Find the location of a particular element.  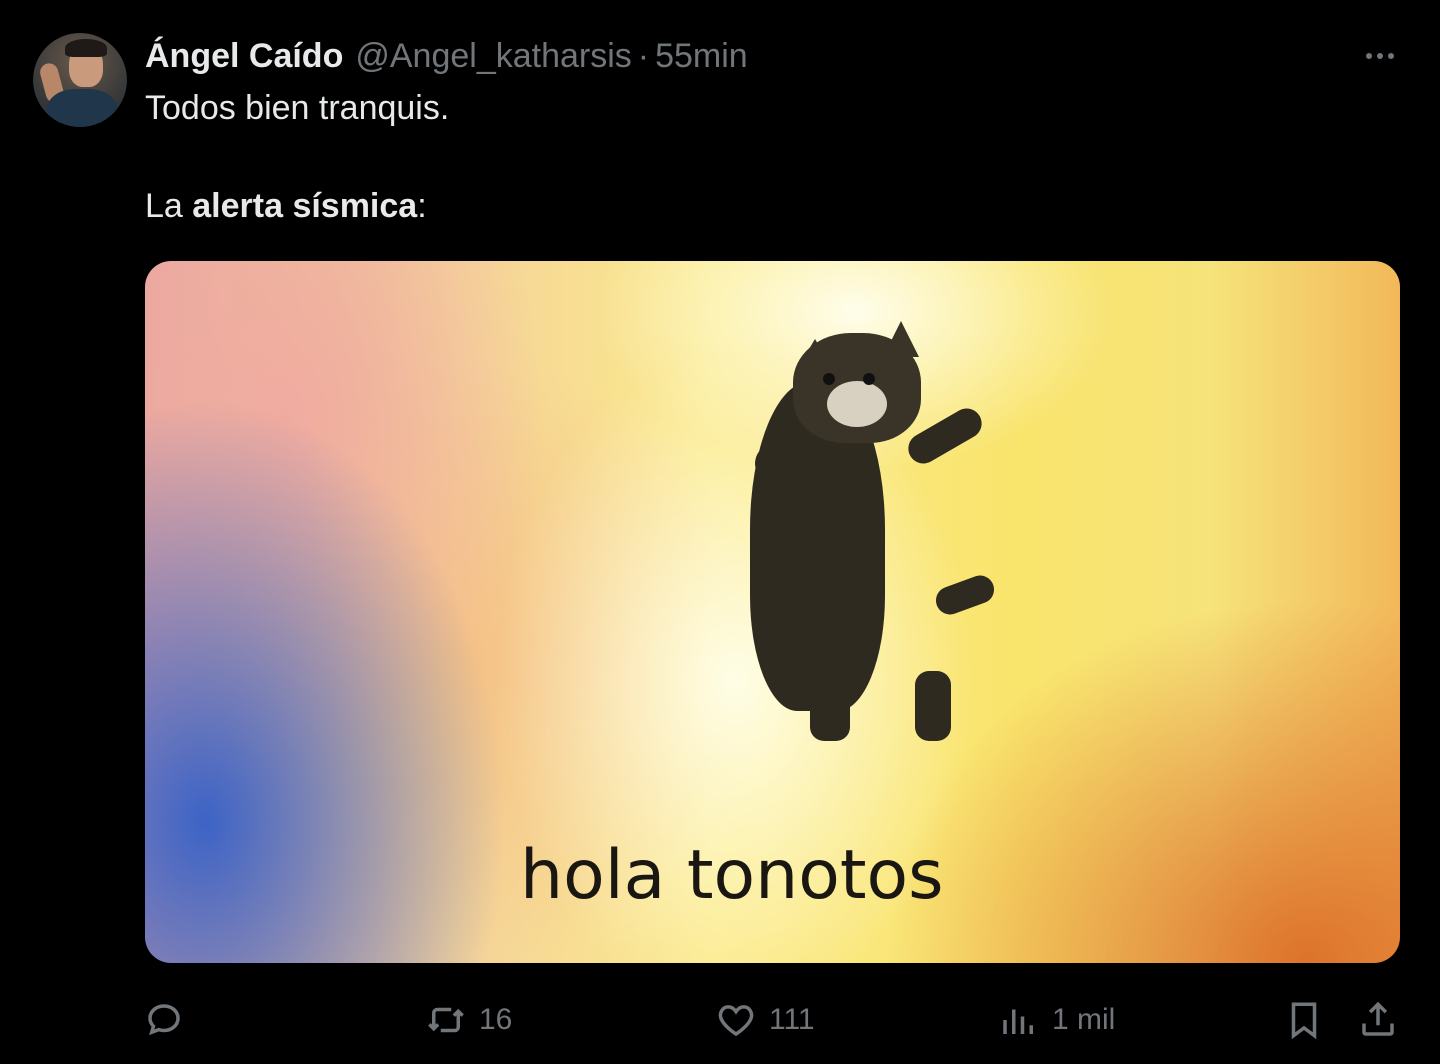

bookmark-button is located at coordinates (1304, 1020).